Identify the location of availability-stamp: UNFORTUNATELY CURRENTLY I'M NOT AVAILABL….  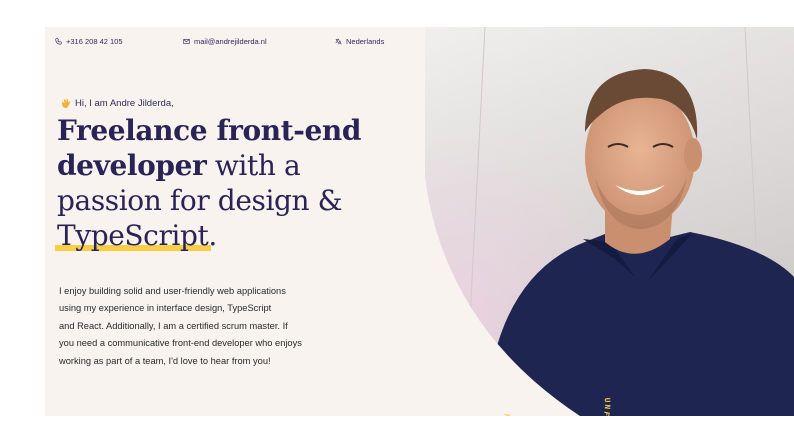
(554, 380).